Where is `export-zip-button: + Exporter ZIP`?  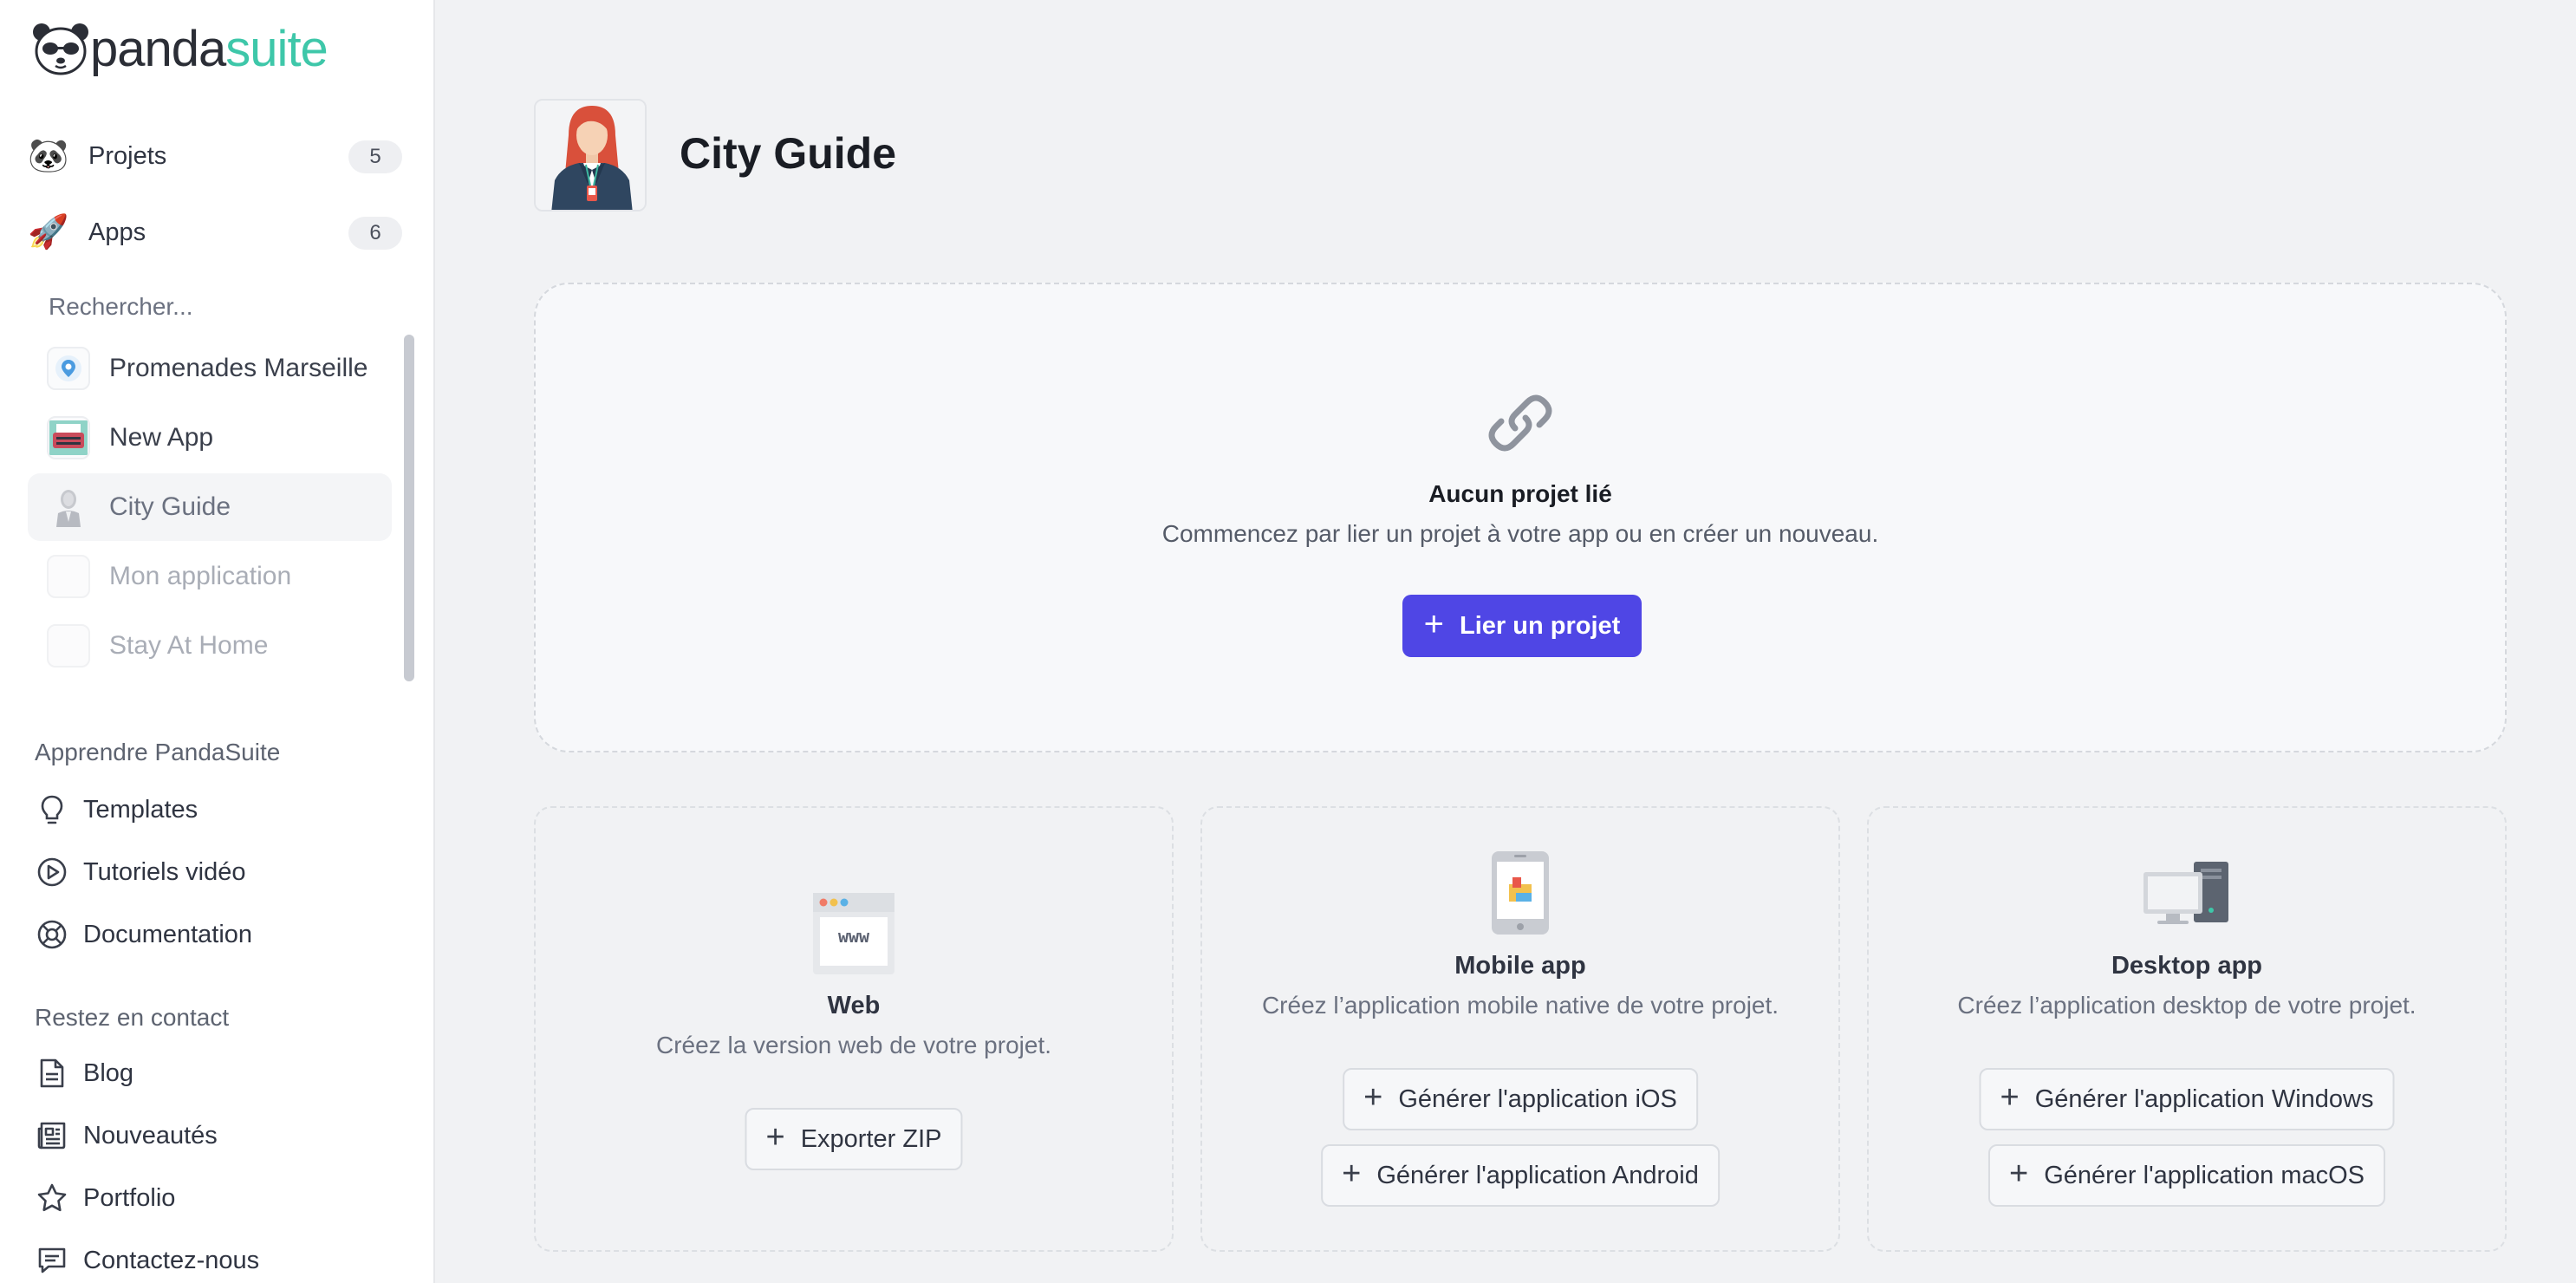 export-zip-button: + Exporter ZIP is located at coordinates (854, 1139).